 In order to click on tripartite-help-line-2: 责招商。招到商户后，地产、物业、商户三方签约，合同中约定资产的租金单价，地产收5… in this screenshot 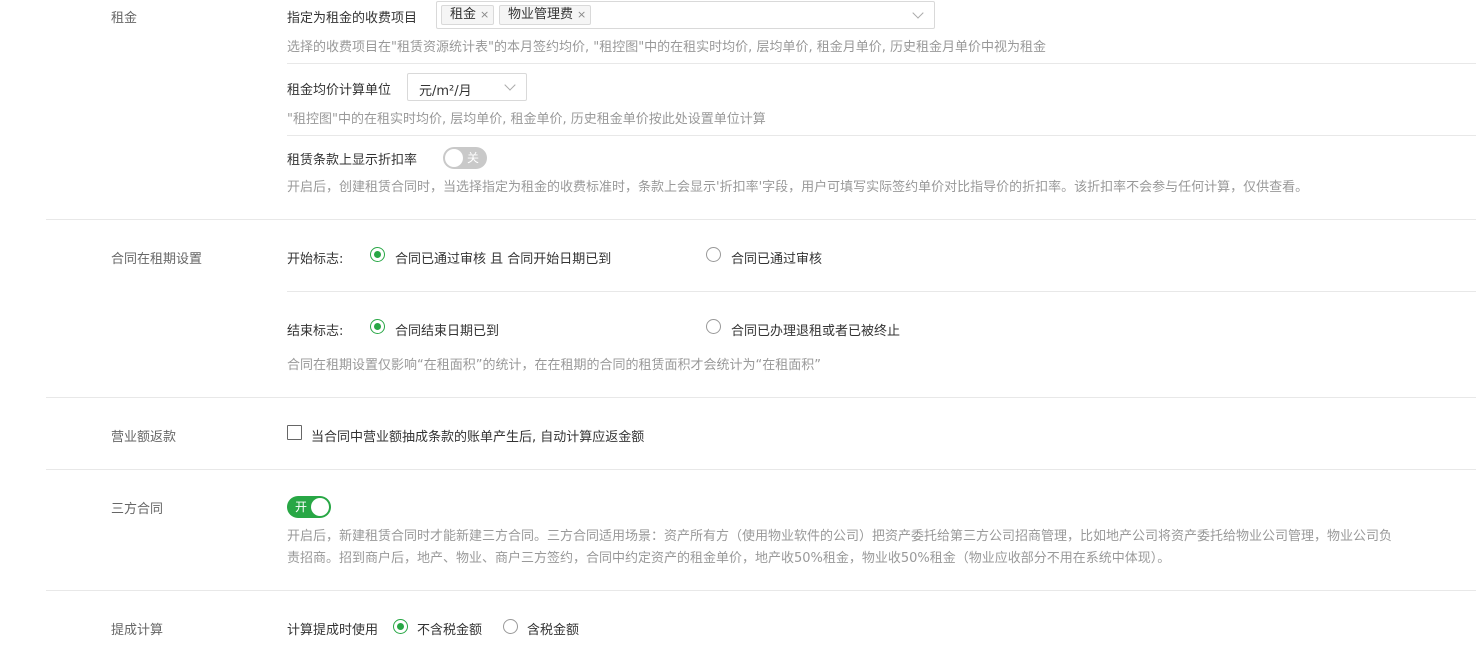, I will do `click(729, 558)`.